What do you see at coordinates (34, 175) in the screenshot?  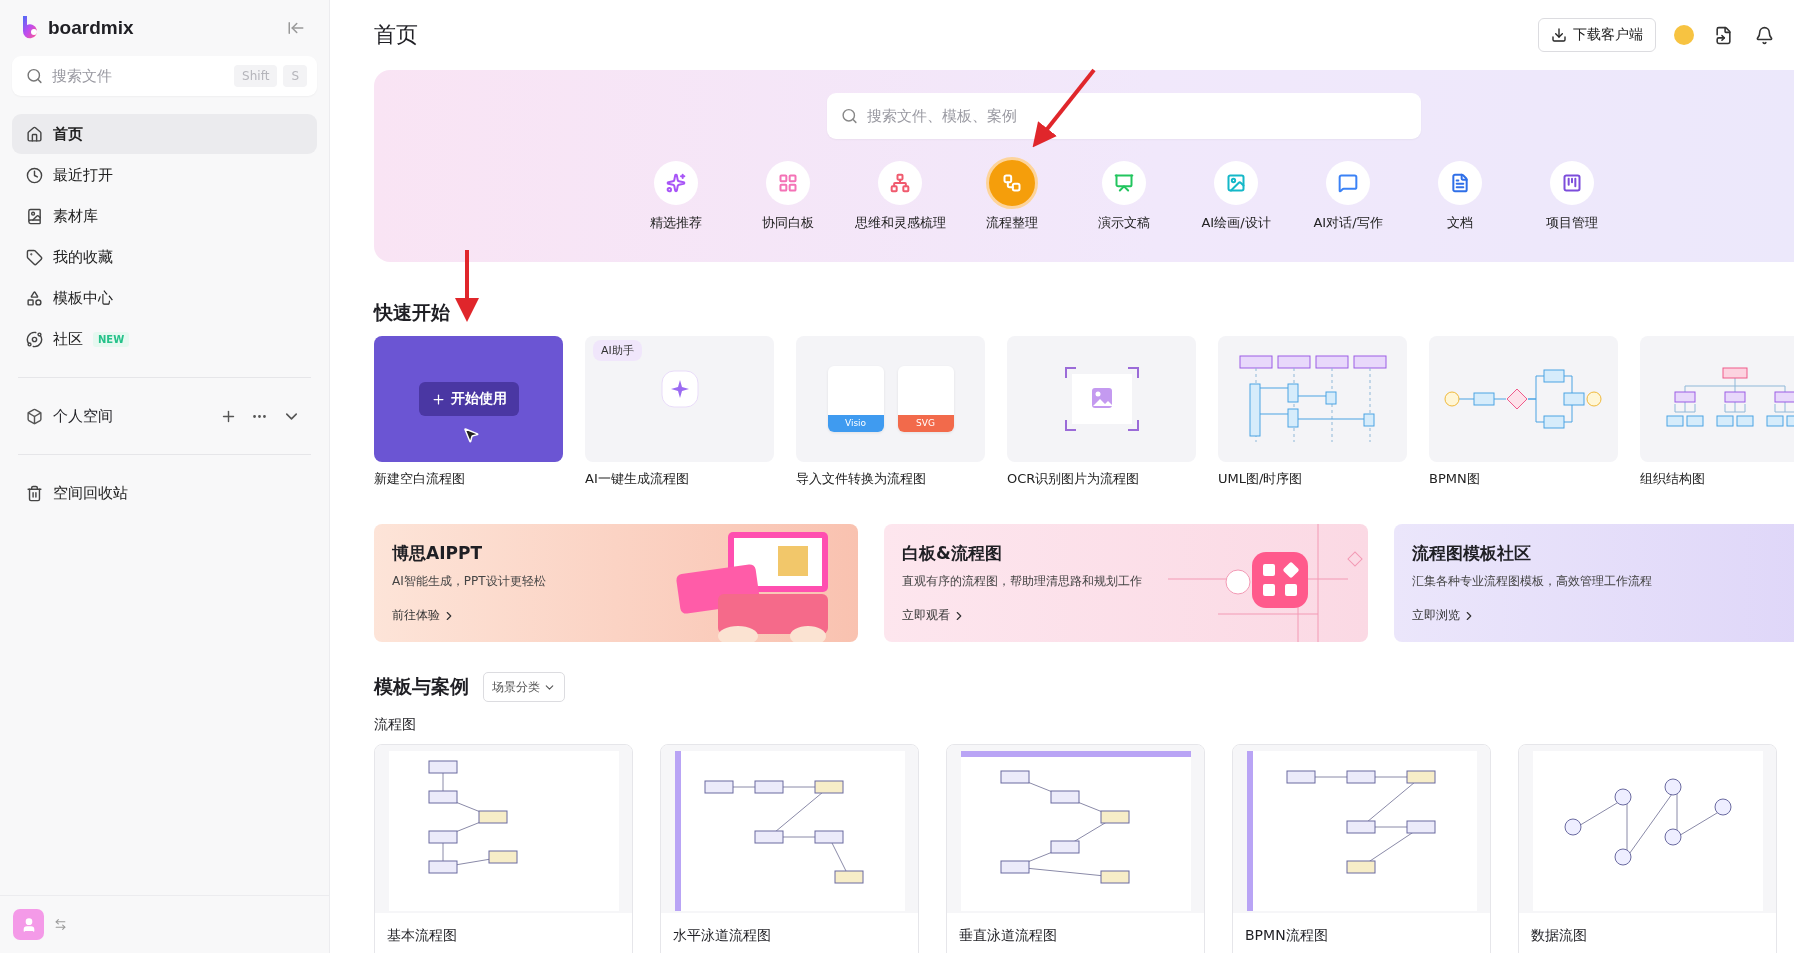 I see `clock-icon` at bounding box center [34, 175].